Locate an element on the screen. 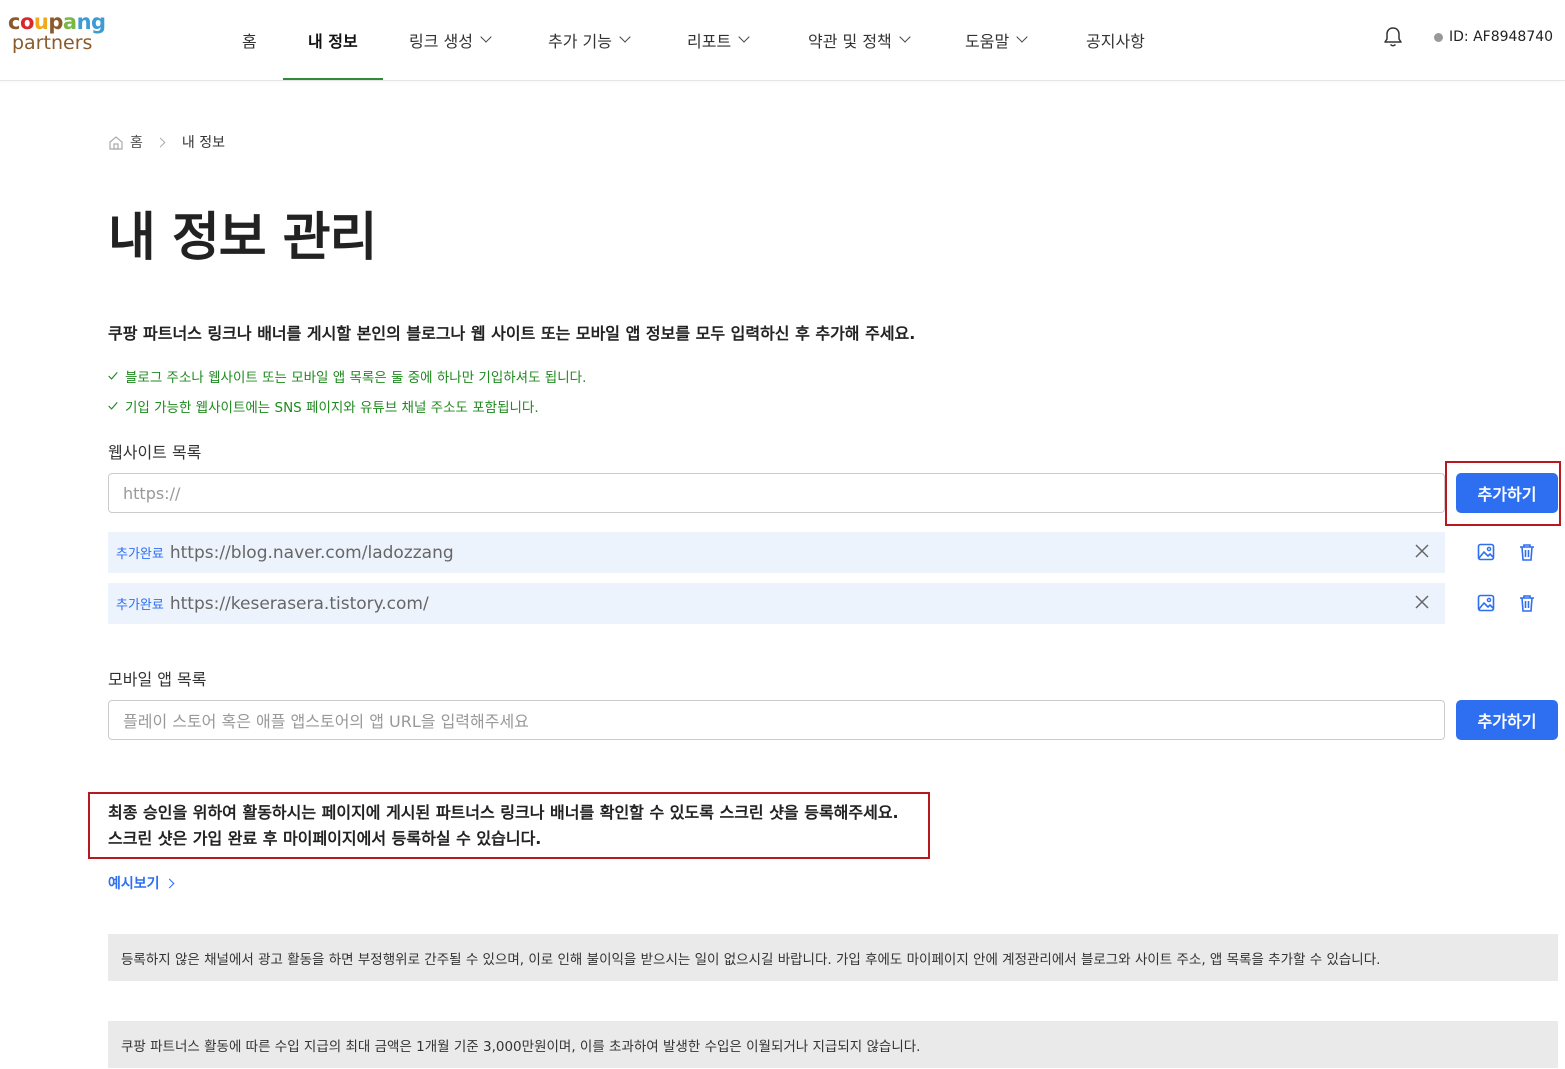 This screenshot has width=1565, height=1069. active-nav-indicator is located at coordinates (333, 79).